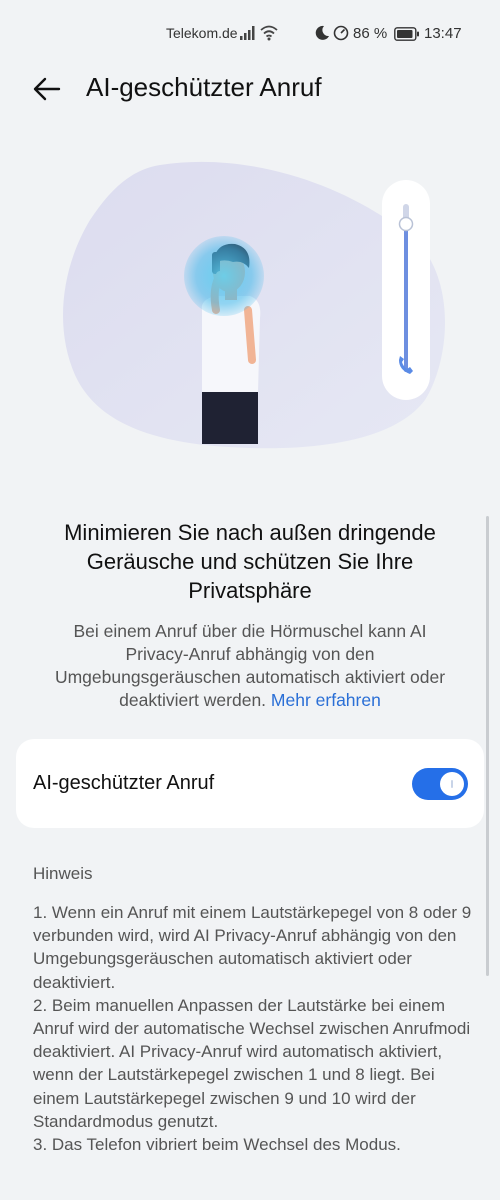 The width and height of the screenshot is (500, 1200). What do you see at coordinates (269, 35) in the screenshot?
I see `wifi-icon` at bounding box center [269, 35].